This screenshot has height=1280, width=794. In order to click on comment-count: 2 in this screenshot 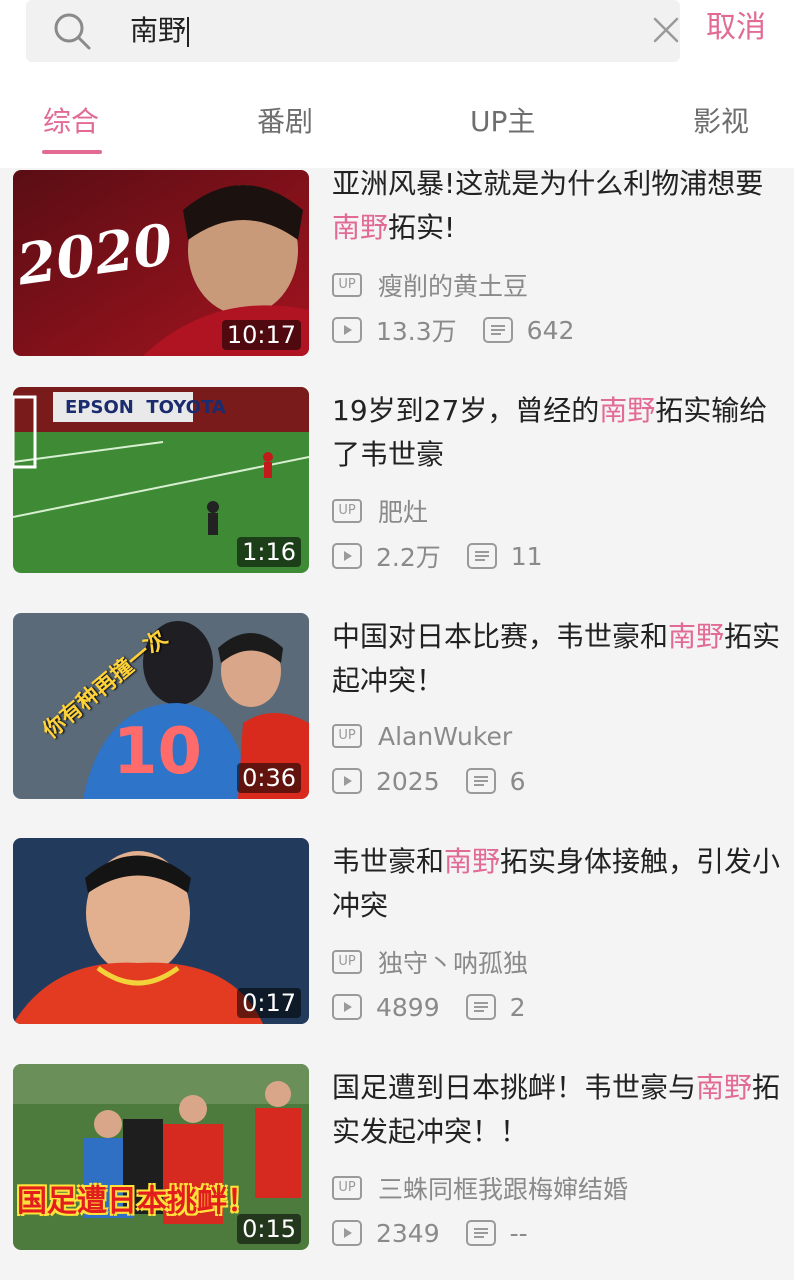, I will do `click(517, 1007)`.